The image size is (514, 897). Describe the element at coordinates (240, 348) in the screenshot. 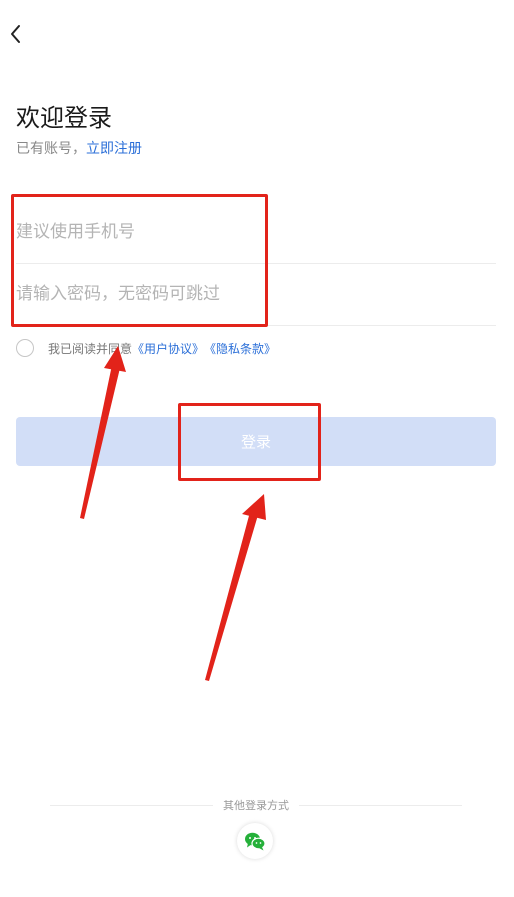

I see `privacy-policy-link: 《隐私条款》` at that location.